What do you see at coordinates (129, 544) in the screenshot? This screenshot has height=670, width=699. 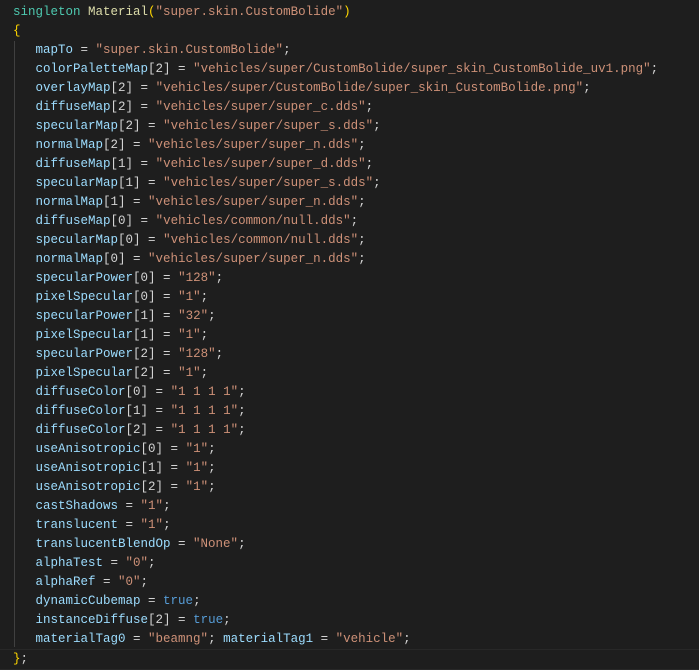 I see `code-line: translucentBlendOp = "None";` at bounding box center [129, 544].